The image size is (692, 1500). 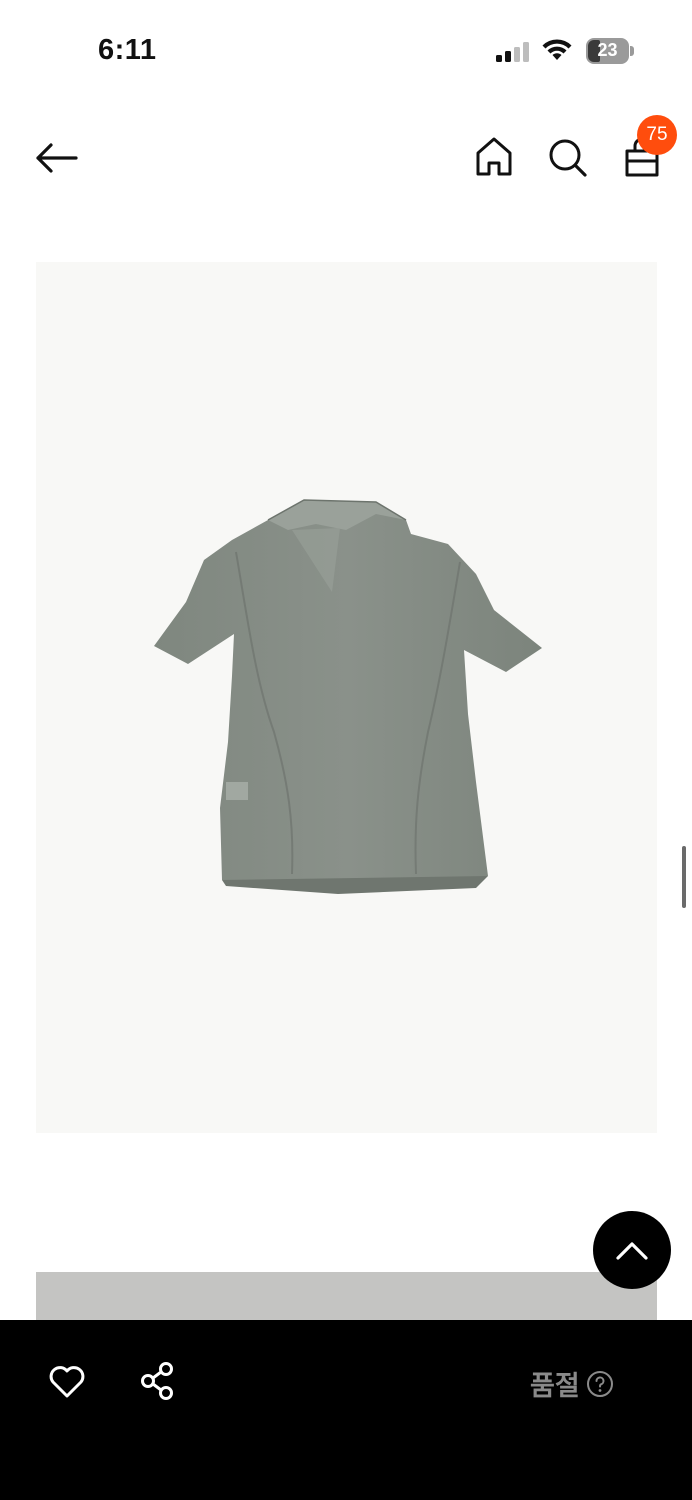 What do you see at coordinates (512, 52) in the screenshot?
I see `cellular-signal-icon` at bounding box center [512, 52].